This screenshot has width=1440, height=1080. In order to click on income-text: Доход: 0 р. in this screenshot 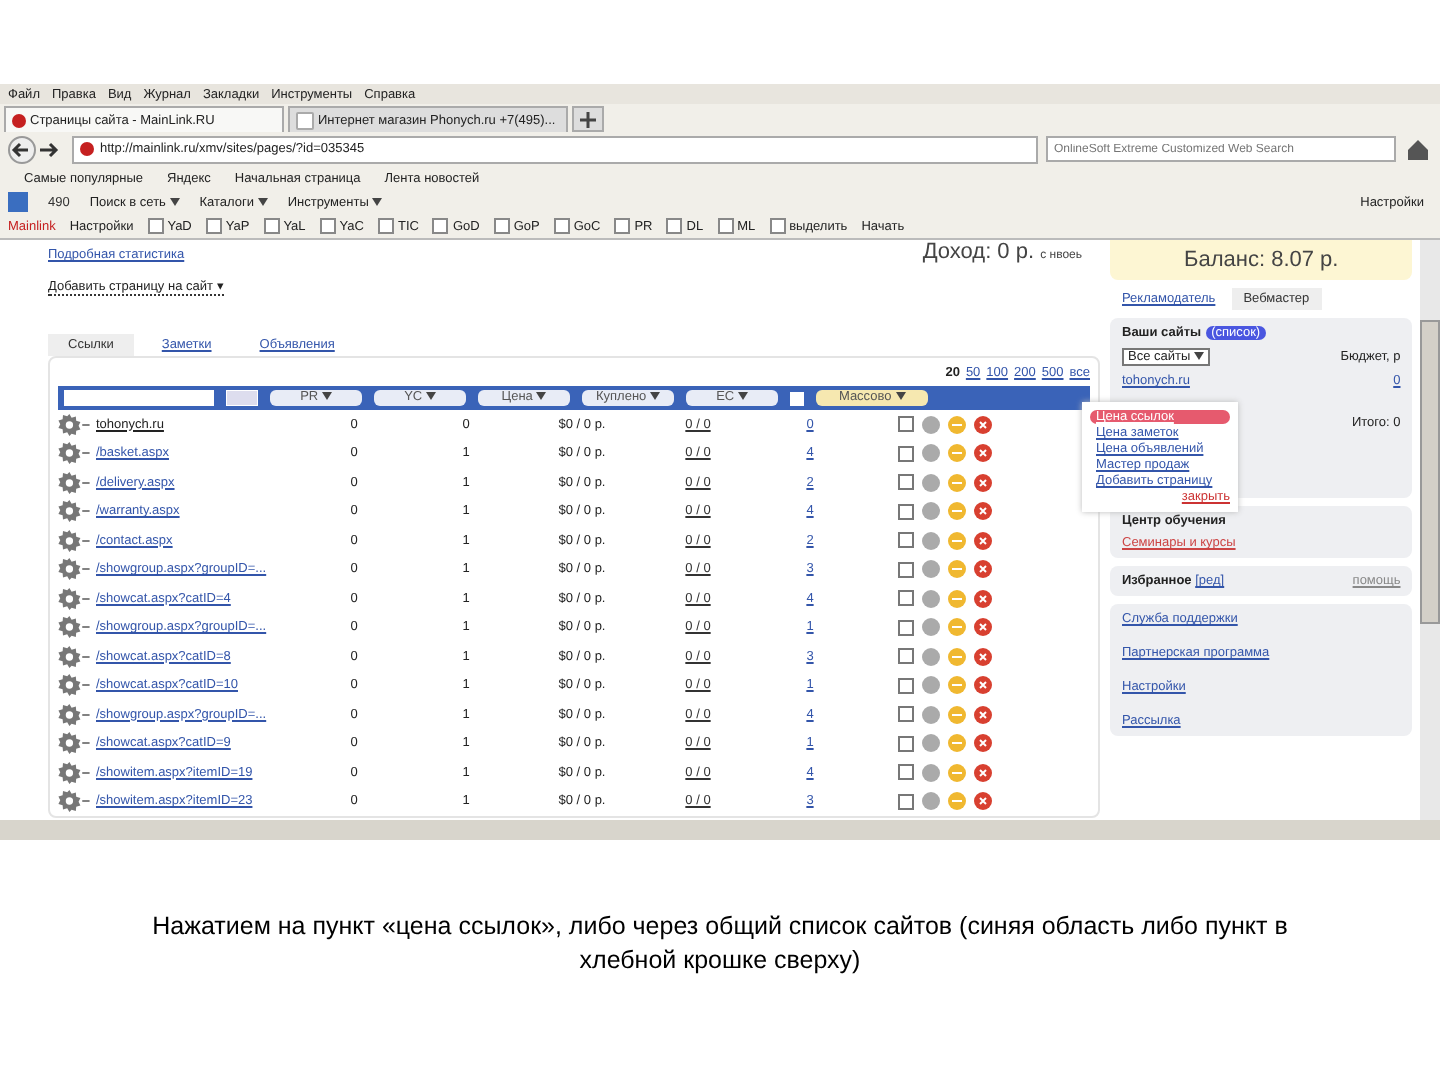, I will do `click(978, 252)`.